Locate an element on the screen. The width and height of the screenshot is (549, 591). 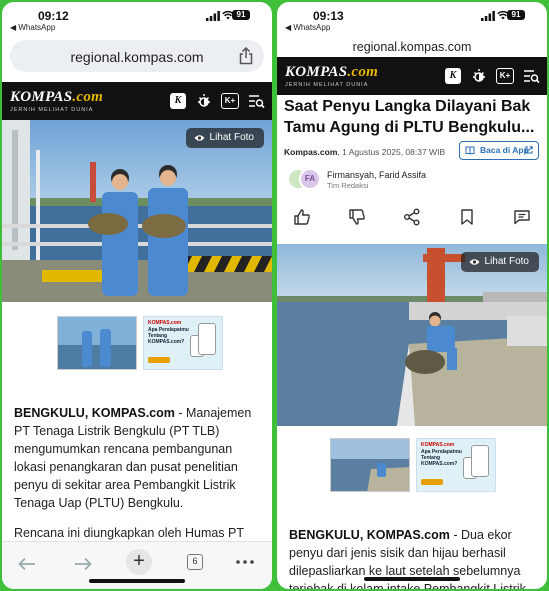
article-meta: Kompas.com, 1 Agustus 2025, 08:37 WIB is located at coordinates (365, 152).